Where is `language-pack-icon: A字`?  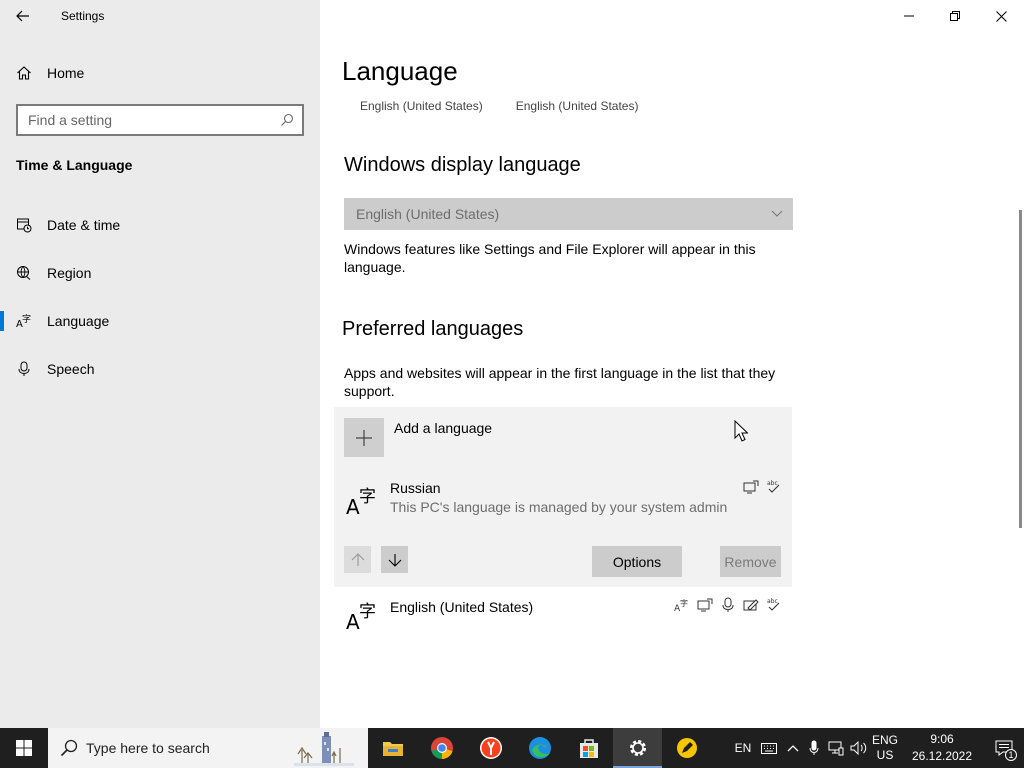 language-pack-icon: A字 is located at coordinates (681, 604).